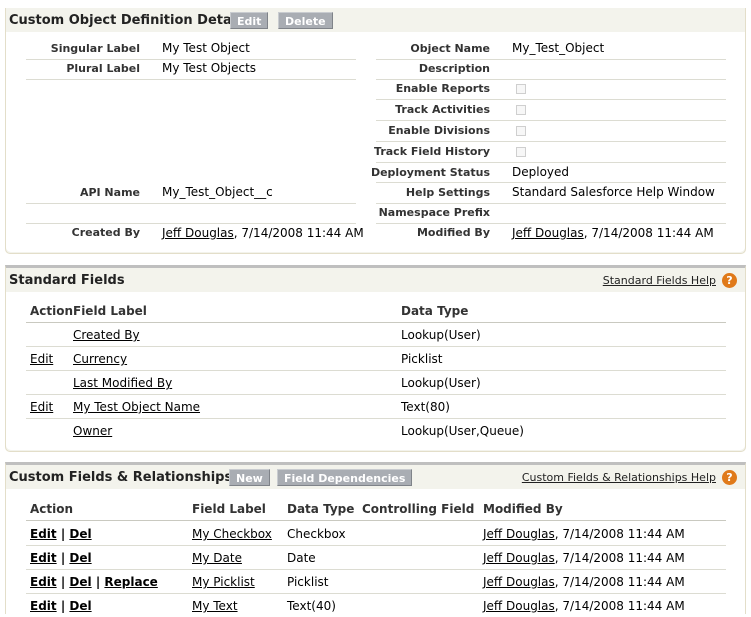 The height and width of the screenshot is (617, 751). Describe the element at coordinates (659, 280) in the screenshot. I see `standard-fields-help-link: Standard Fields Help` at that location.